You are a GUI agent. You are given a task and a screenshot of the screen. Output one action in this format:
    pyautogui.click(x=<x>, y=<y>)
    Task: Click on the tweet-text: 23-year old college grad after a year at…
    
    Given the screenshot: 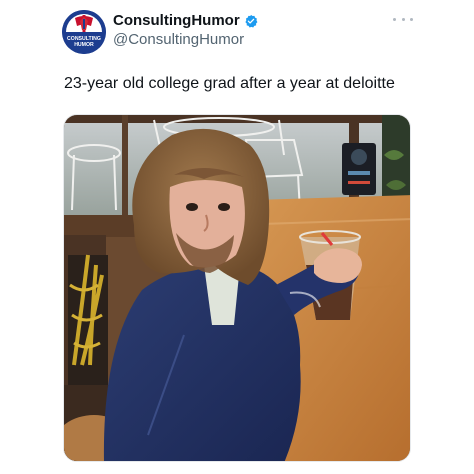 What is the action you would take?
    pyautogui.click(x=229, y=83)
    